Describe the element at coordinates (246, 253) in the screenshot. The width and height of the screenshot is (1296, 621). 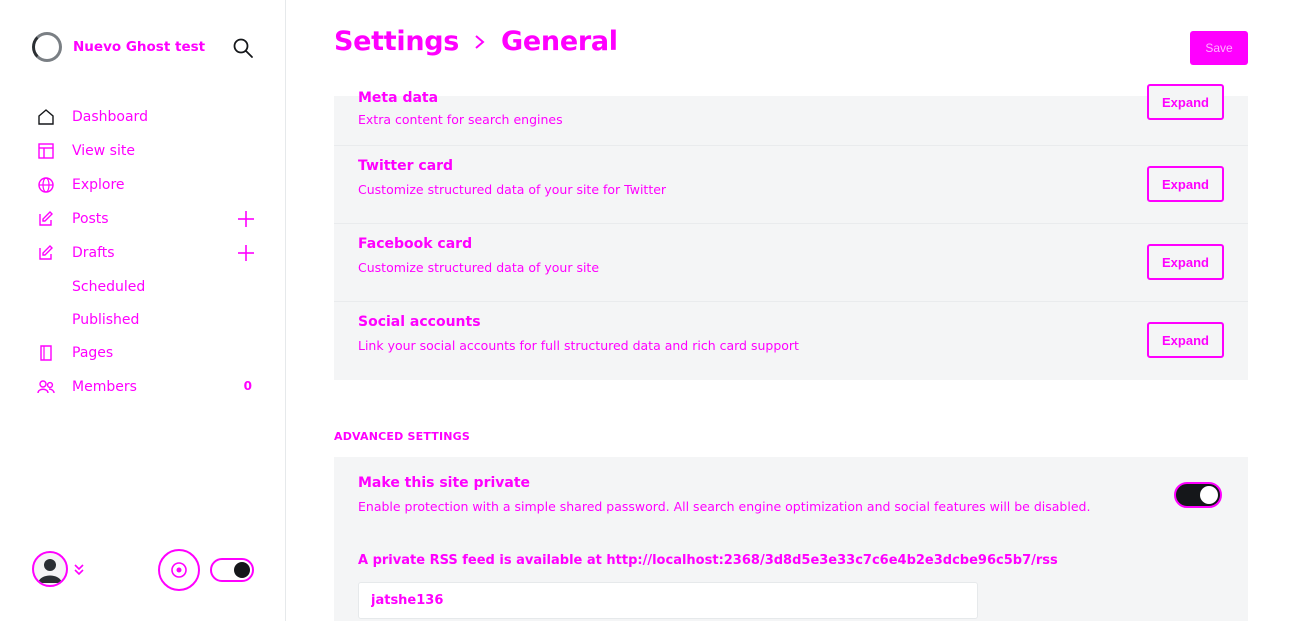
I see `add-draft-icon` at that location.